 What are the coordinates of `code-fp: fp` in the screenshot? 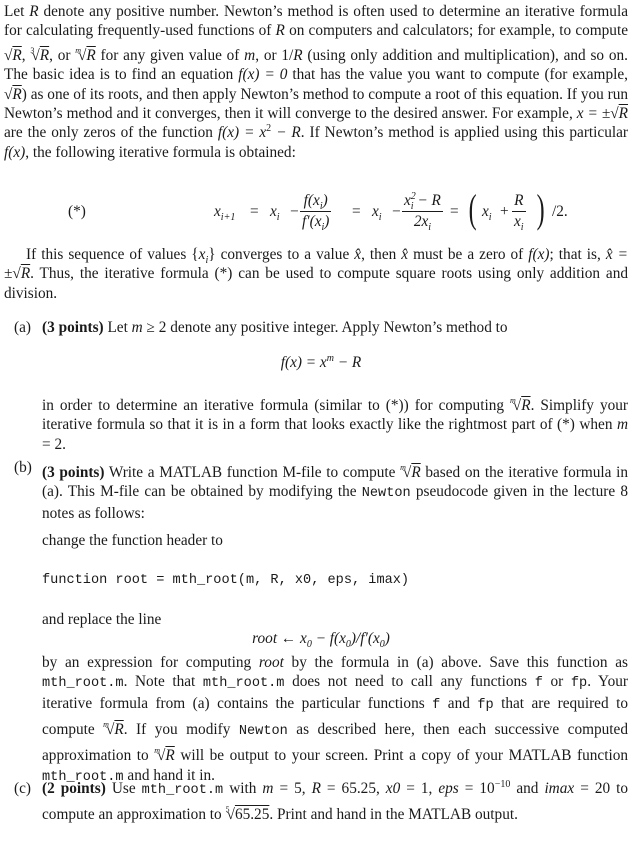 It's located at (579, 684).